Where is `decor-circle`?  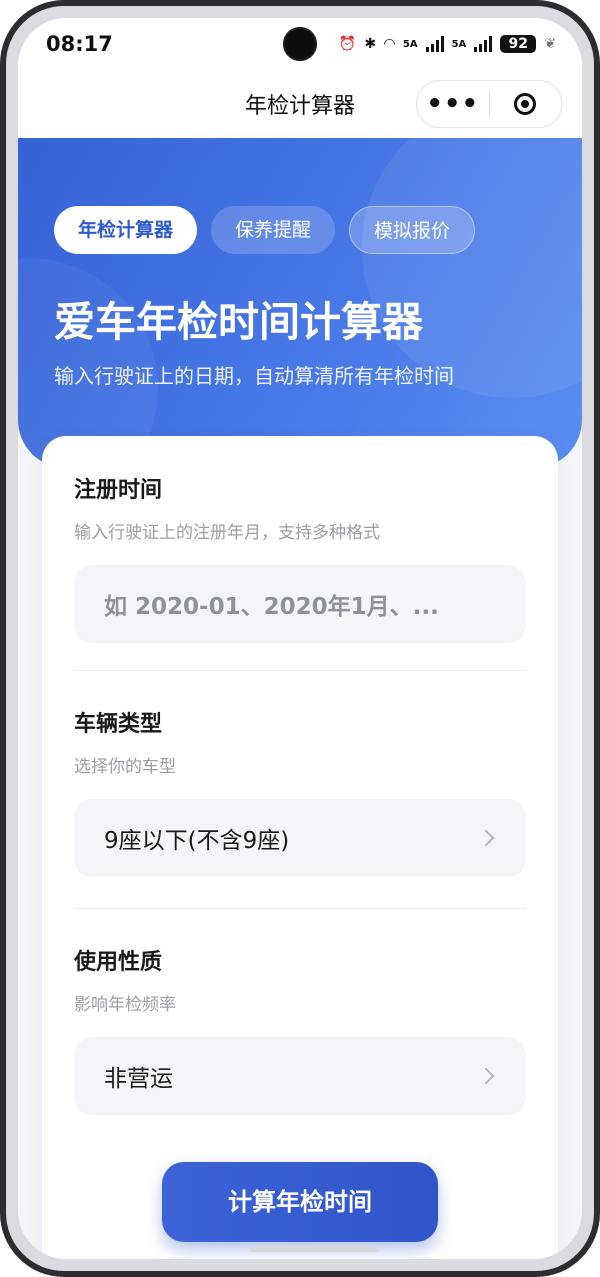
decor-circle is located at coordinates (472, 268).